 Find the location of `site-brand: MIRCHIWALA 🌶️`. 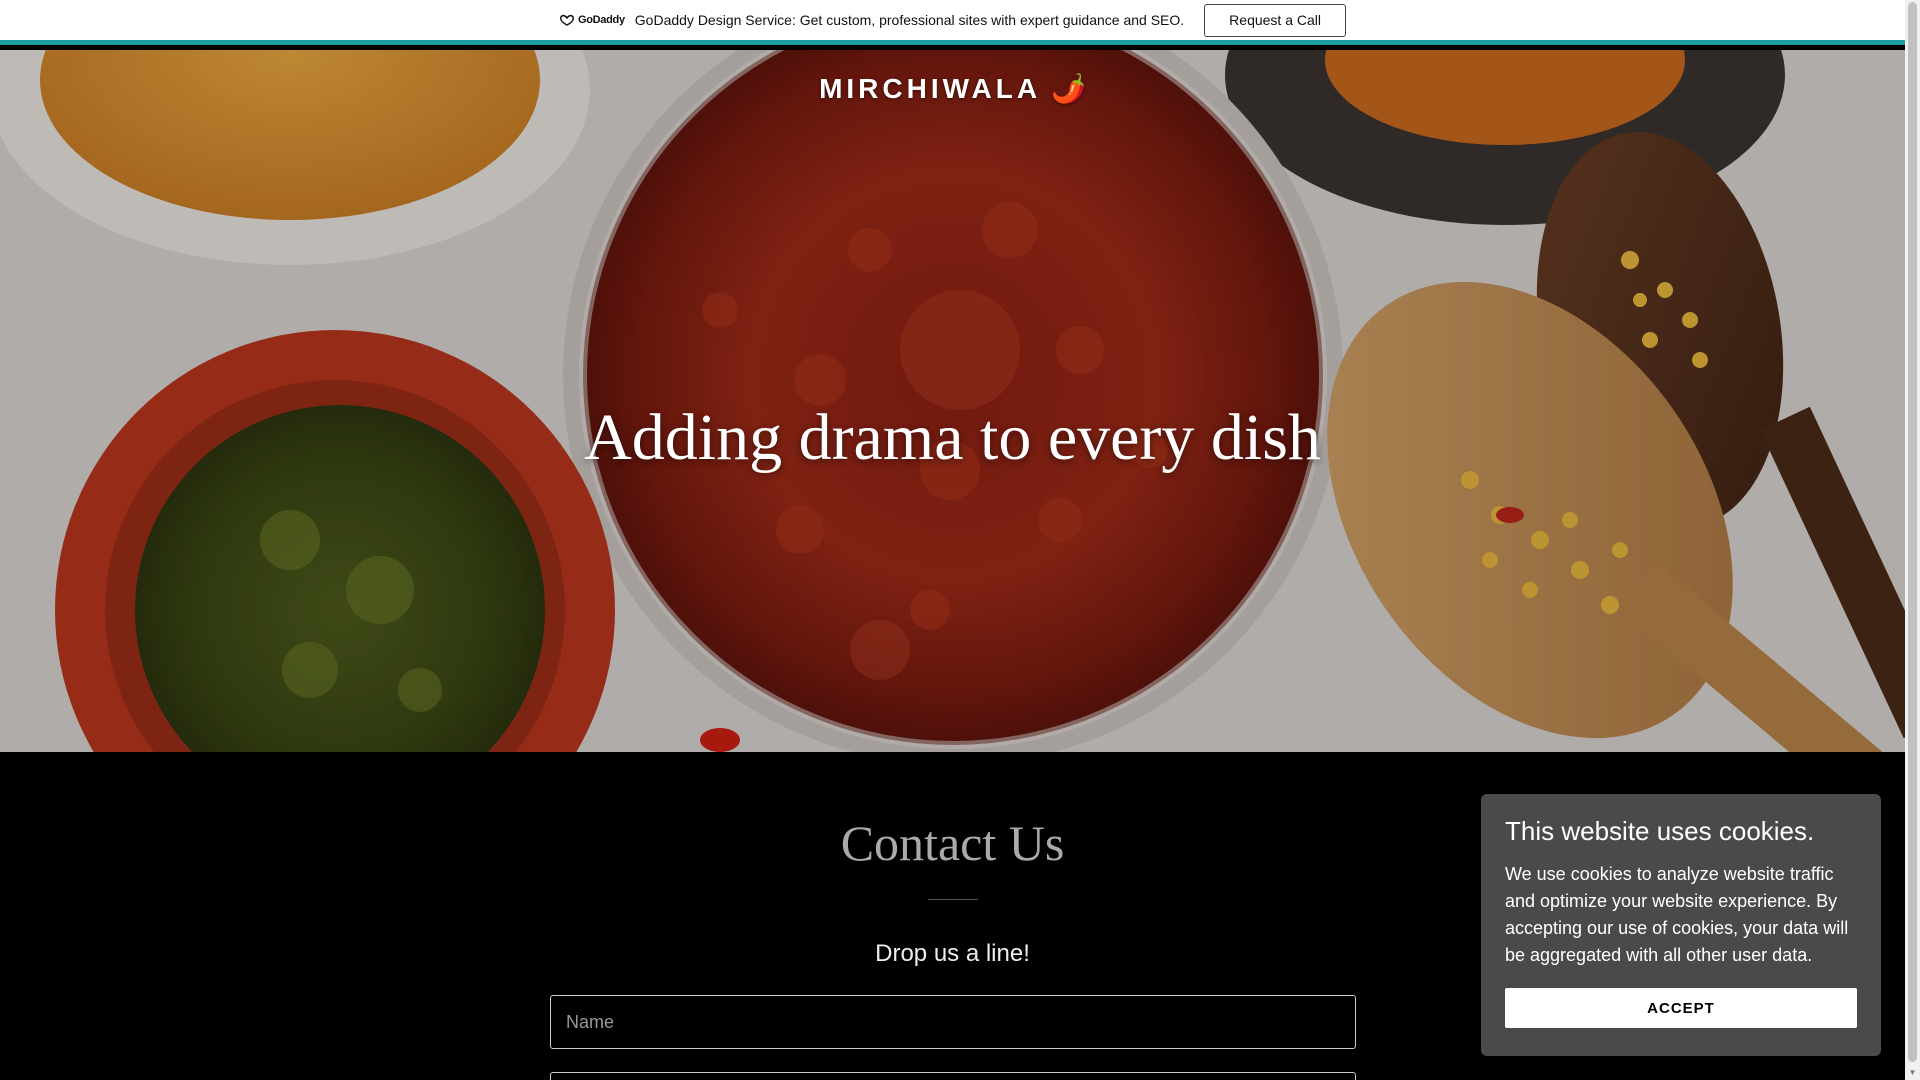

site-brand: MIRCHIWALA 🌶️ is located at coordinates (952, 88).